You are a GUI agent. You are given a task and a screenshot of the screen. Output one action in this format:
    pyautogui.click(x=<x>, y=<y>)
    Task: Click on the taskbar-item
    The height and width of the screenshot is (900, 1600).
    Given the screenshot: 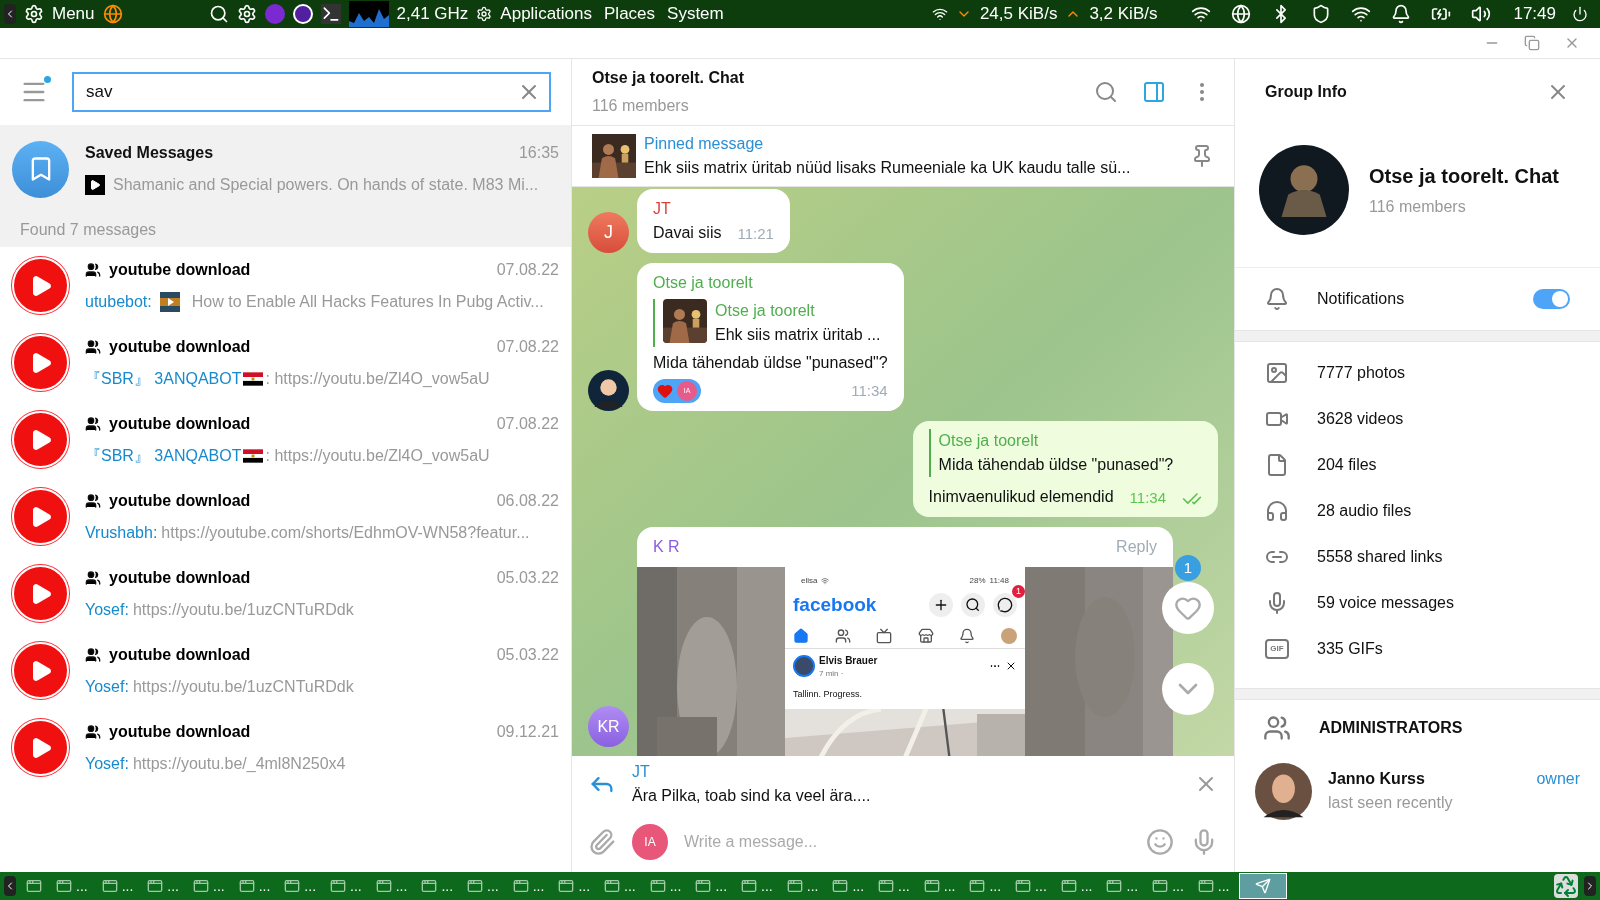 What is the action you would take?
    pyautogui.click(x=1263, y=886)
    